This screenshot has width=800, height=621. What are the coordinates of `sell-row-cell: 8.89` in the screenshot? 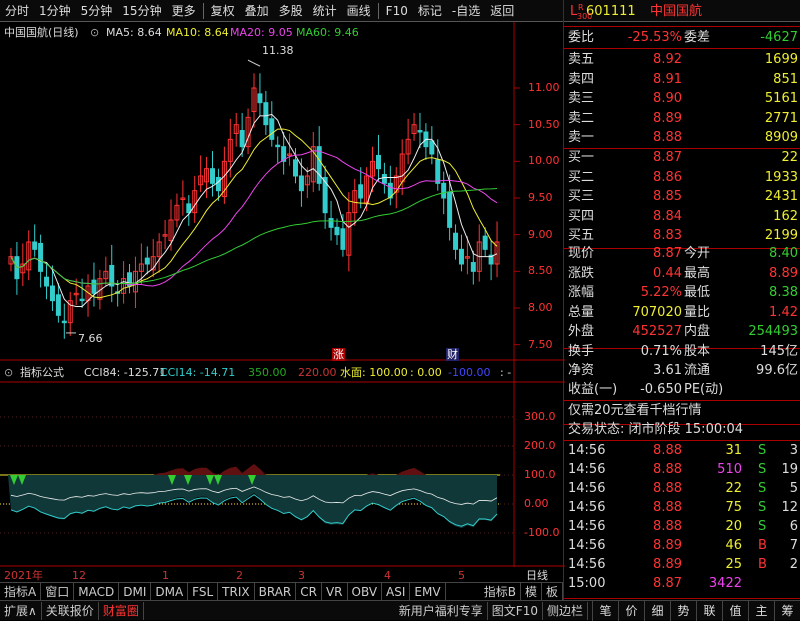 It's located at (667, 118).